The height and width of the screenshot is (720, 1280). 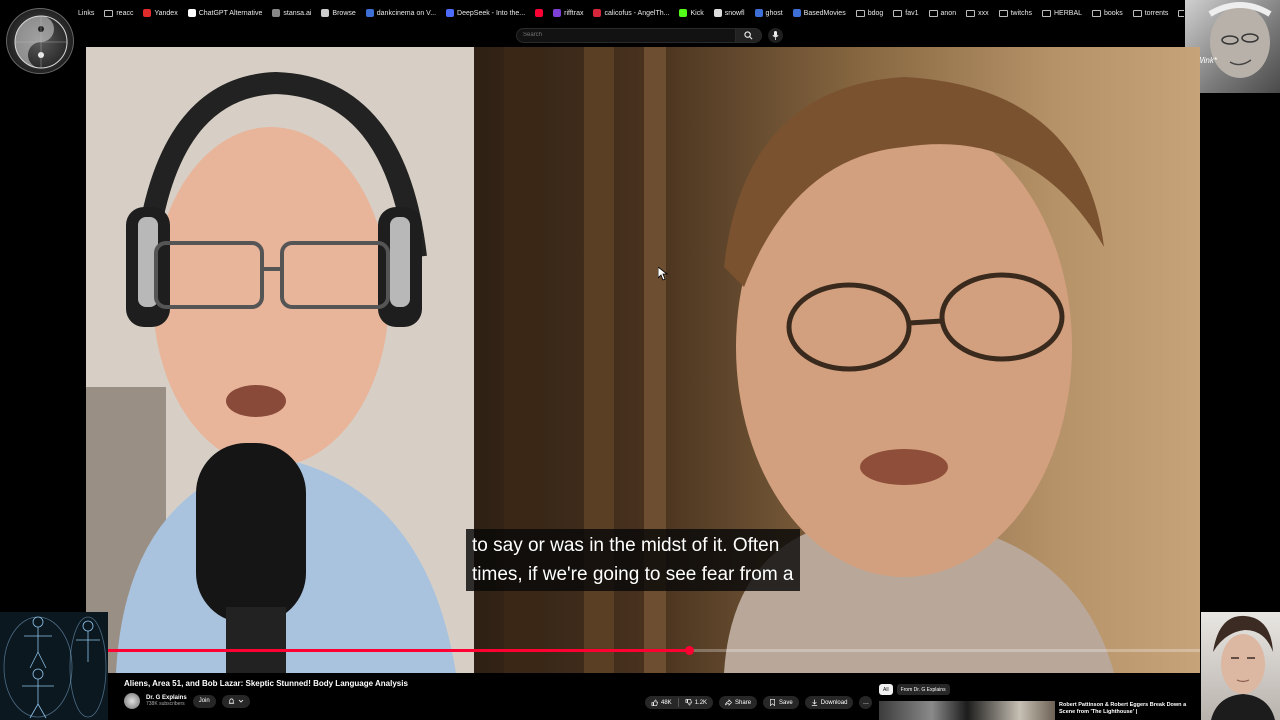 What do you see at coordinates (1243, 667) in the screenshot?
I see `portrait-face-image` at bounding box center [1243, 667].